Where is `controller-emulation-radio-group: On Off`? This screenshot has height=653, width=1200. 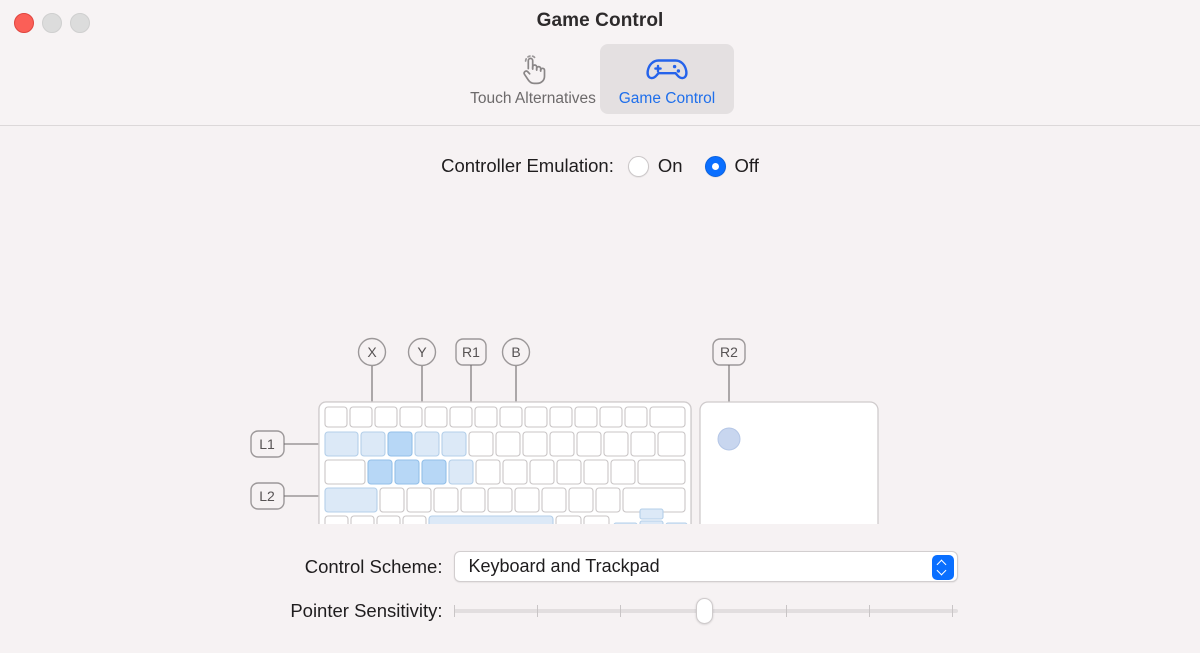
controller-emulation-radio-group: On Off is located at coordinates (693, 166).